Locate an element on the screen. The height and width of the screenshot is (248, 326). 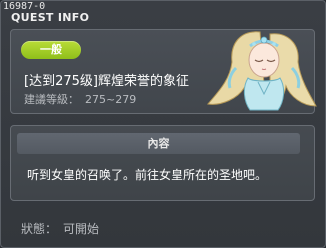
status-label: 狀態： is located at coordinates (39, 229).